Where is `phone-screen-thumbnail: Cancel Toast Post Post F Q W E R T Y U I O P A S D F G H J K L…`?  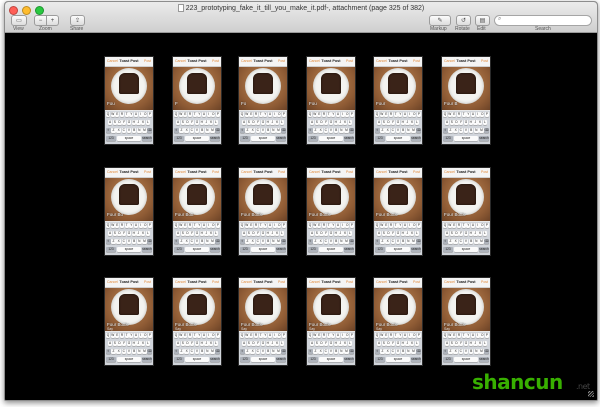
phone-screen-thumbnail: Cancel Toast Post Post F Q W E R T Y U I O P A S D F G H J K L… is located at coordinates (197, 100).